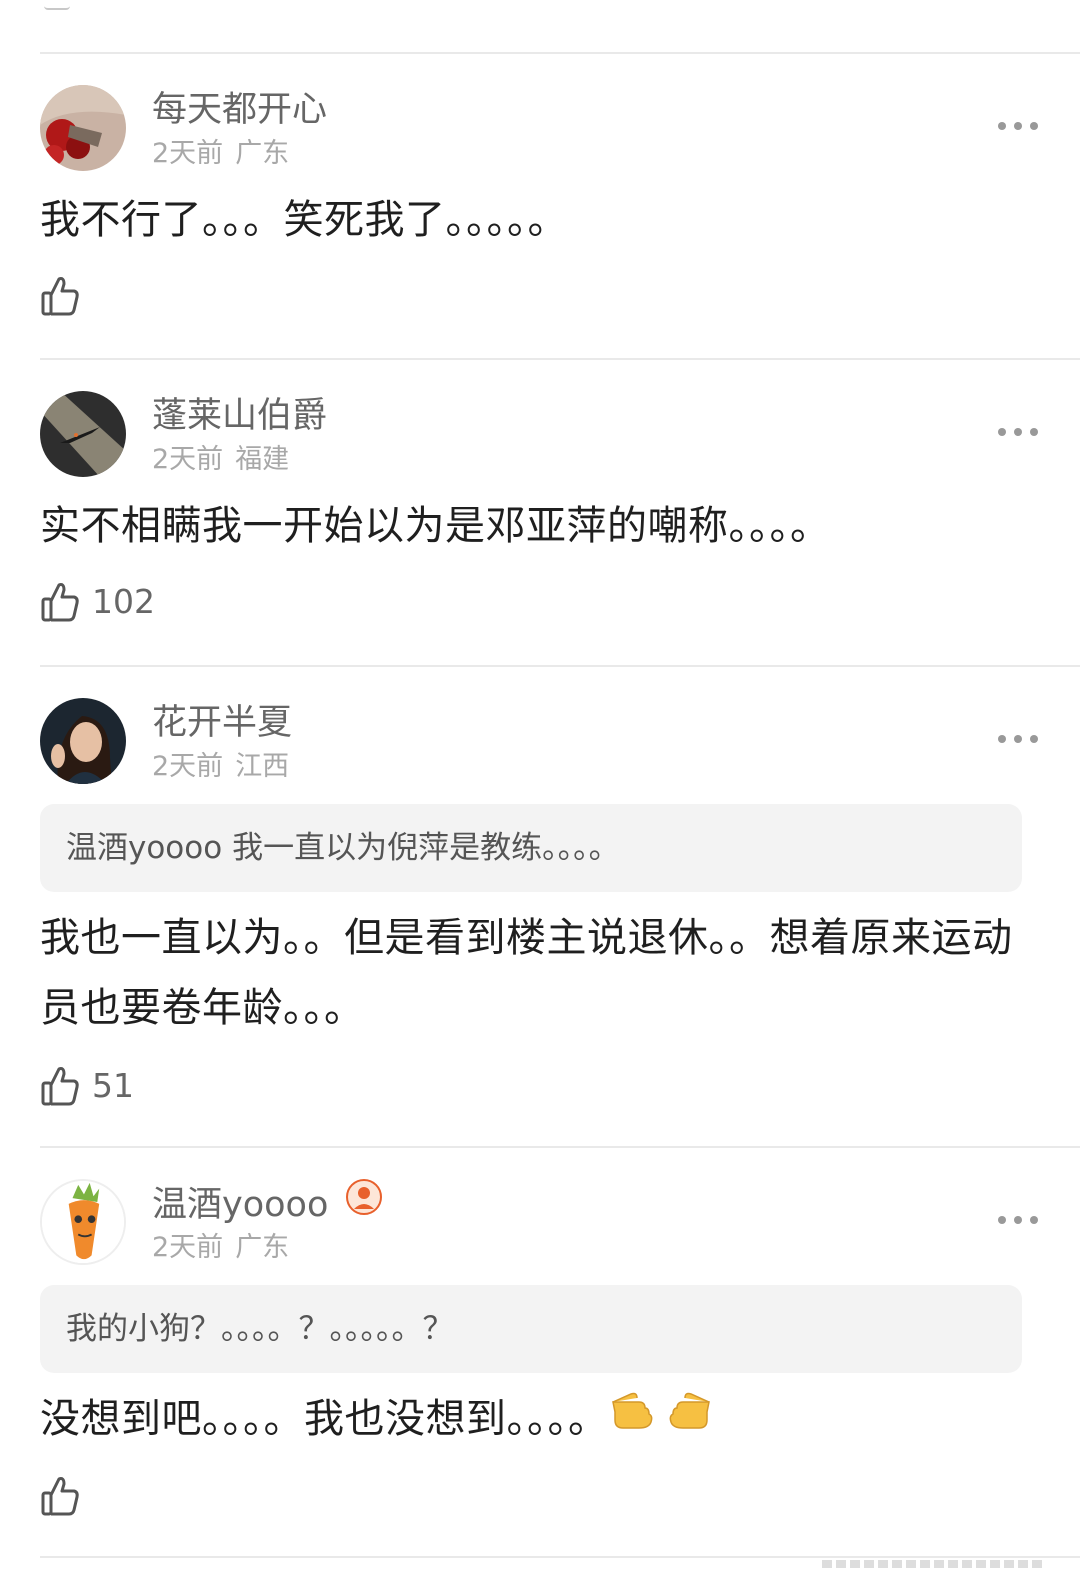  Describe the element at coordinates (123, 601) in the screenshot. I see `like-count: 102` at that location.